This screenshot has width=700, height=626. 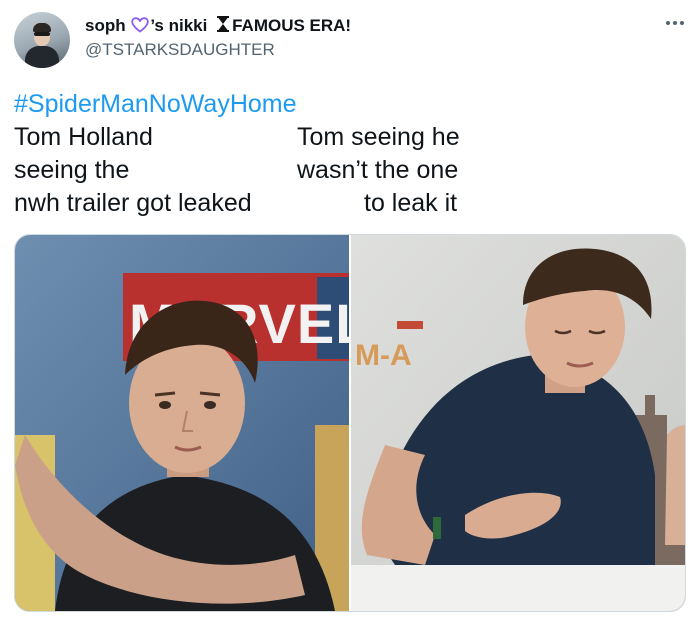 I want to click on display-name: soph ’s nikki FAMOUS ERA!, so click(x=218, y=27).